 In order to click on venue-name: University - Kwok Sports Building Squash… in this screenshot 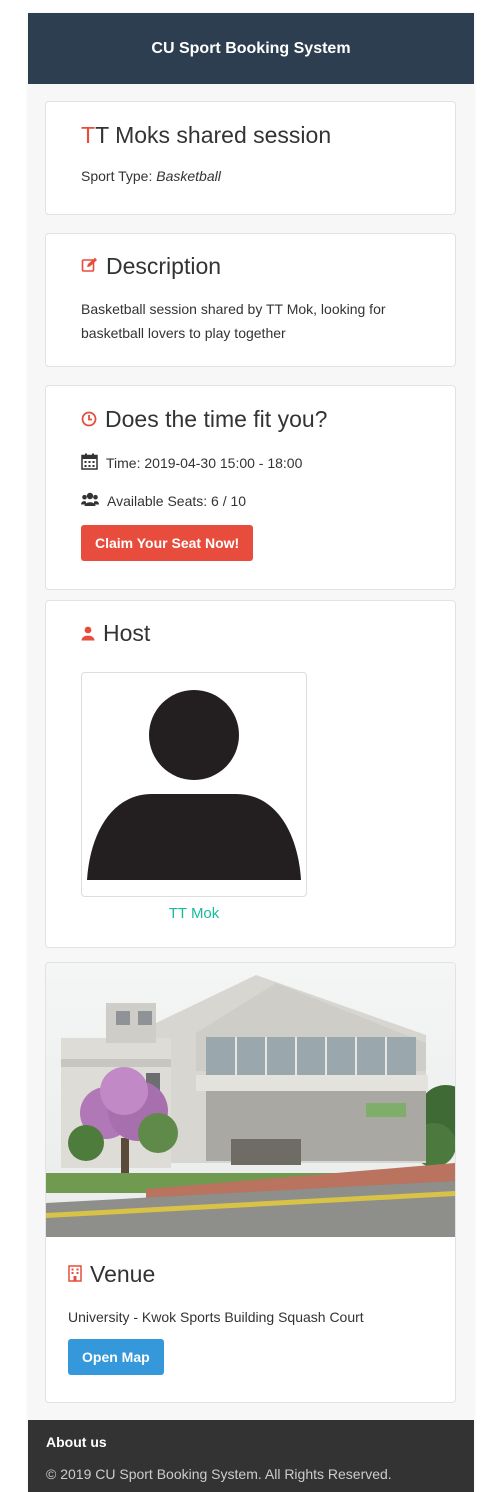, I will do `click(216, 1317)`.